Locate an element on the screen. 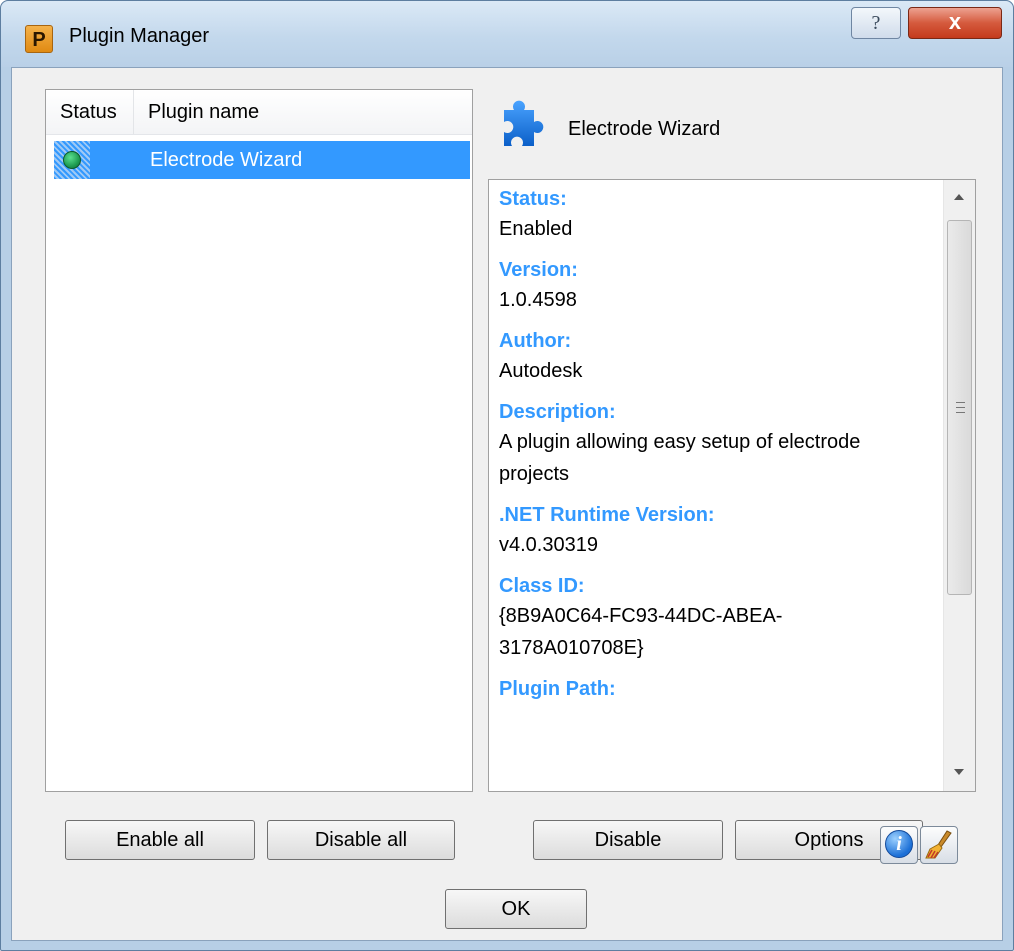 Image resolution: width=1014 pixels, height=951 pixels. brush-icon is located at coordinates (938, 844).